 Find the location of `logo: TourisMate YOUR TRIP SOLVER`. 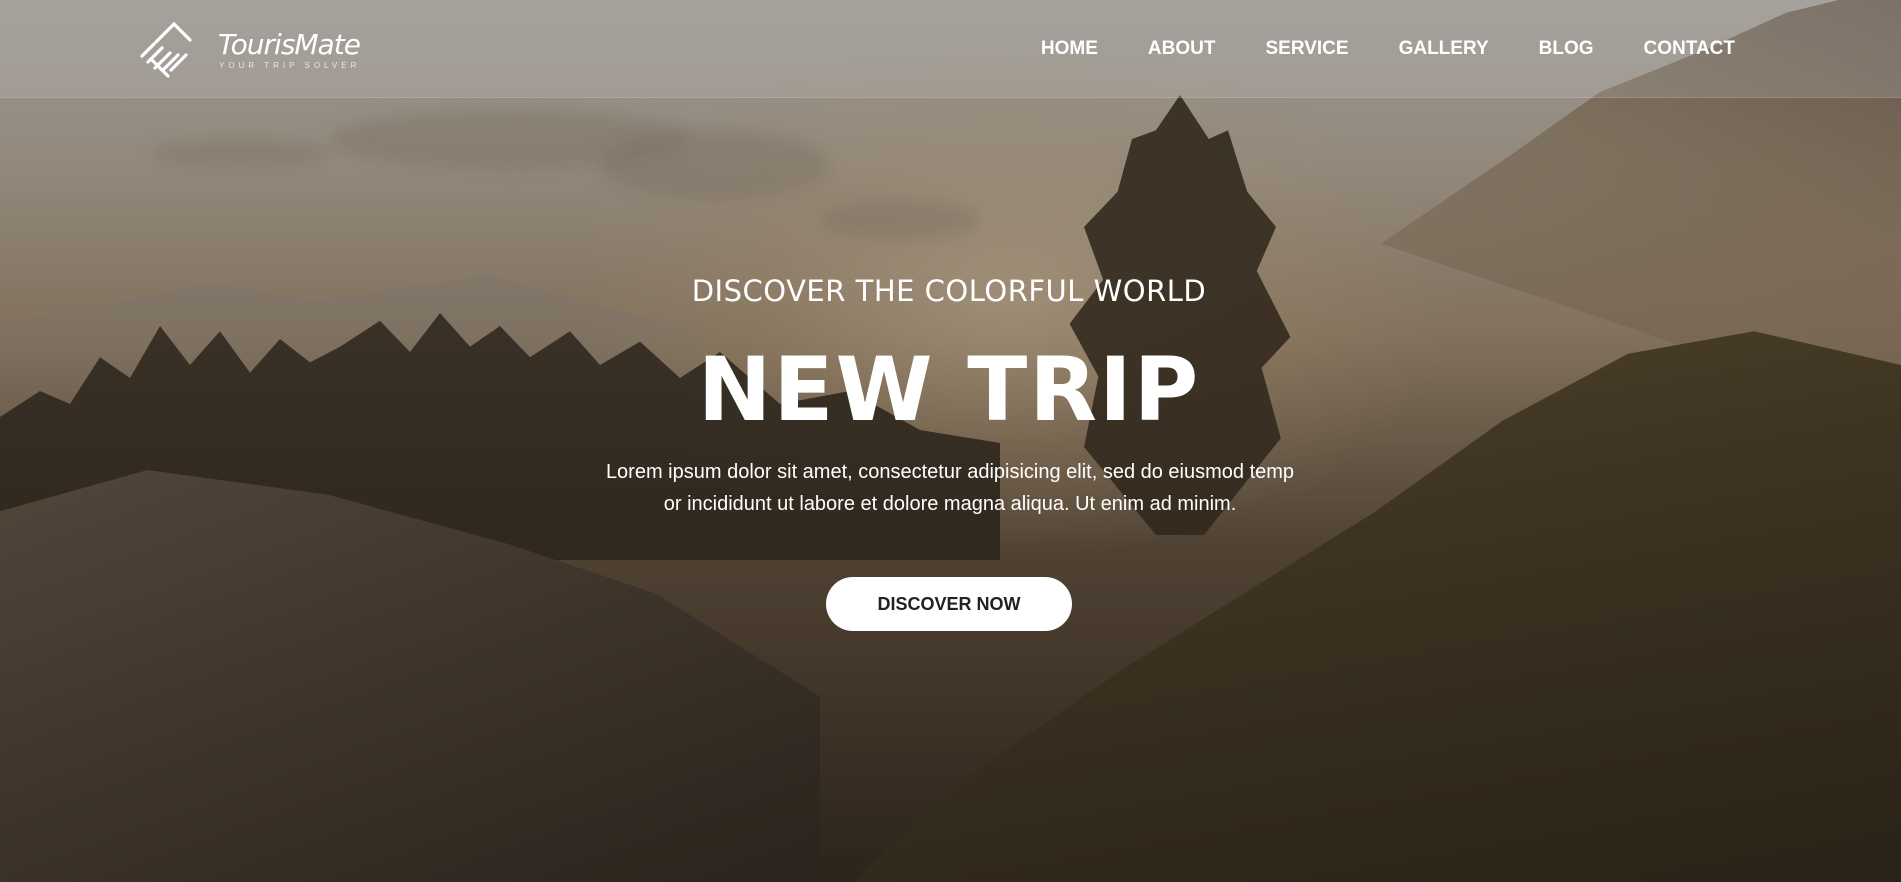

logo: TourisMate YOUR TRIP SOLVER is located at coordinates (249, 50).